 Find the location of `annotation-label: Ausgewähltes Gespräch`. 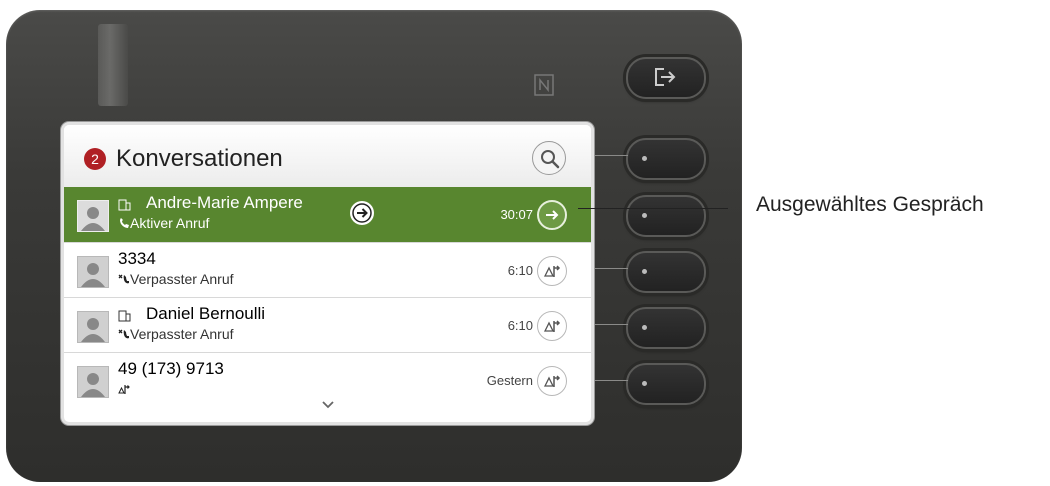

annotation-label: Ausgewähltes Gespräch is located at coordinates (870, 204).